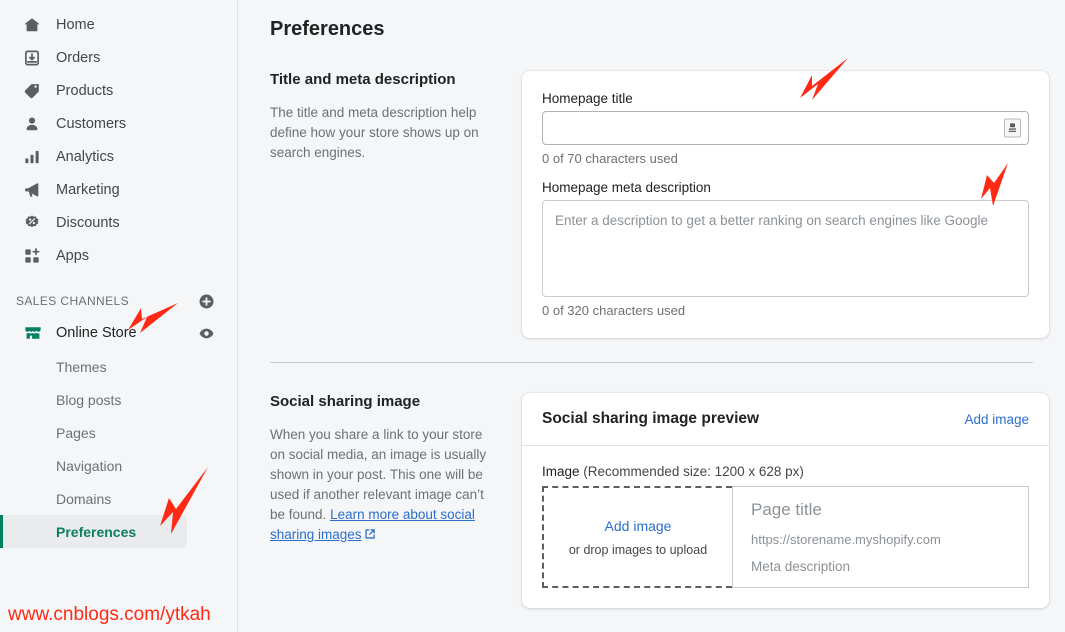  What do you see at coordinates (73, 255) in the screenshot?
I see `sidebar-item-label: Apps` at bounding box center [73, 255].